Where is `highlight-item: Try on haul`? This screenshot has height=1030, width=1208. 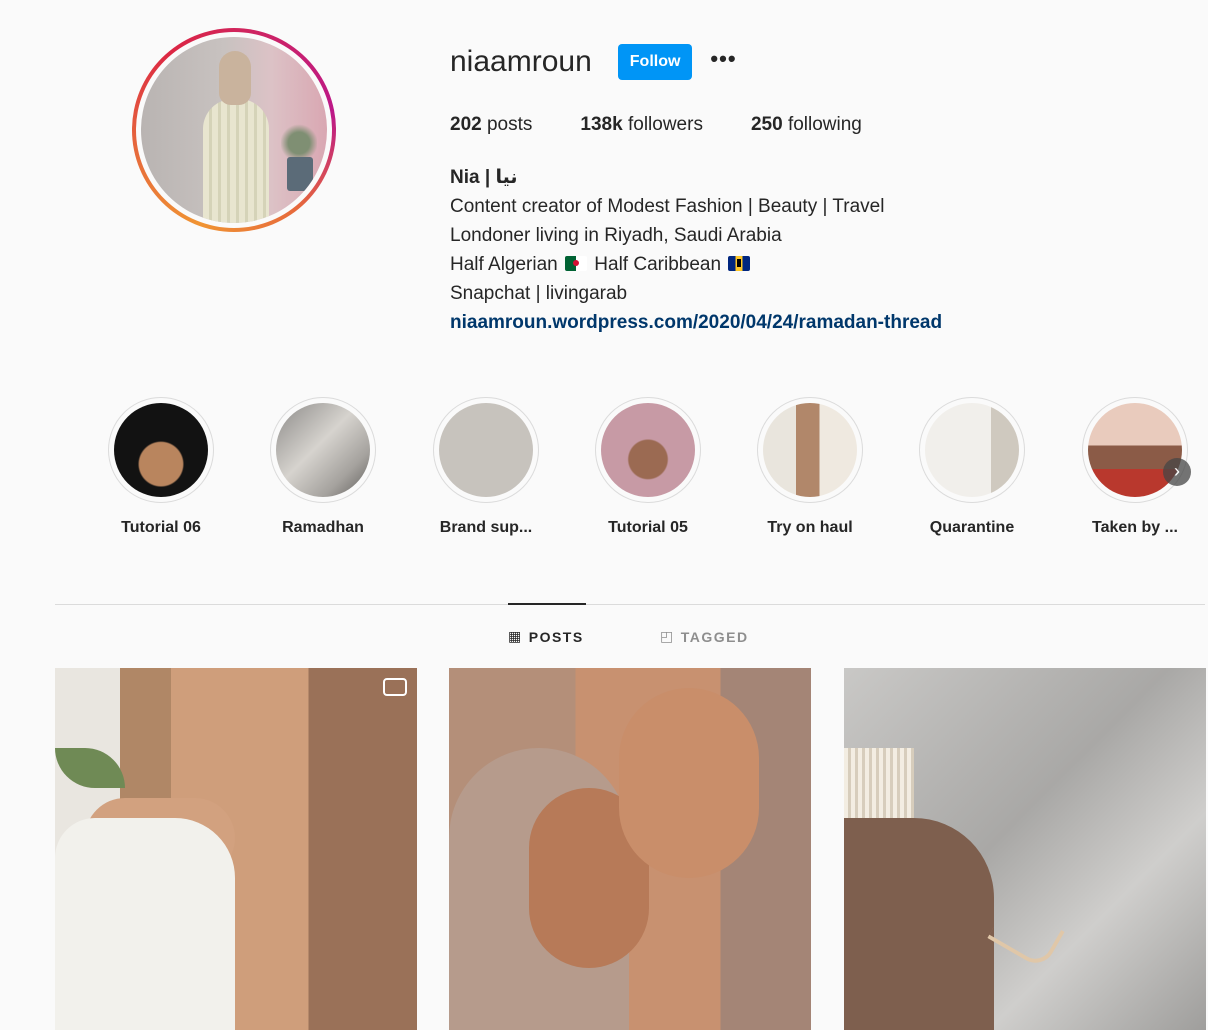
highlight-item: Try on haul is located at coordinates (810, 467).